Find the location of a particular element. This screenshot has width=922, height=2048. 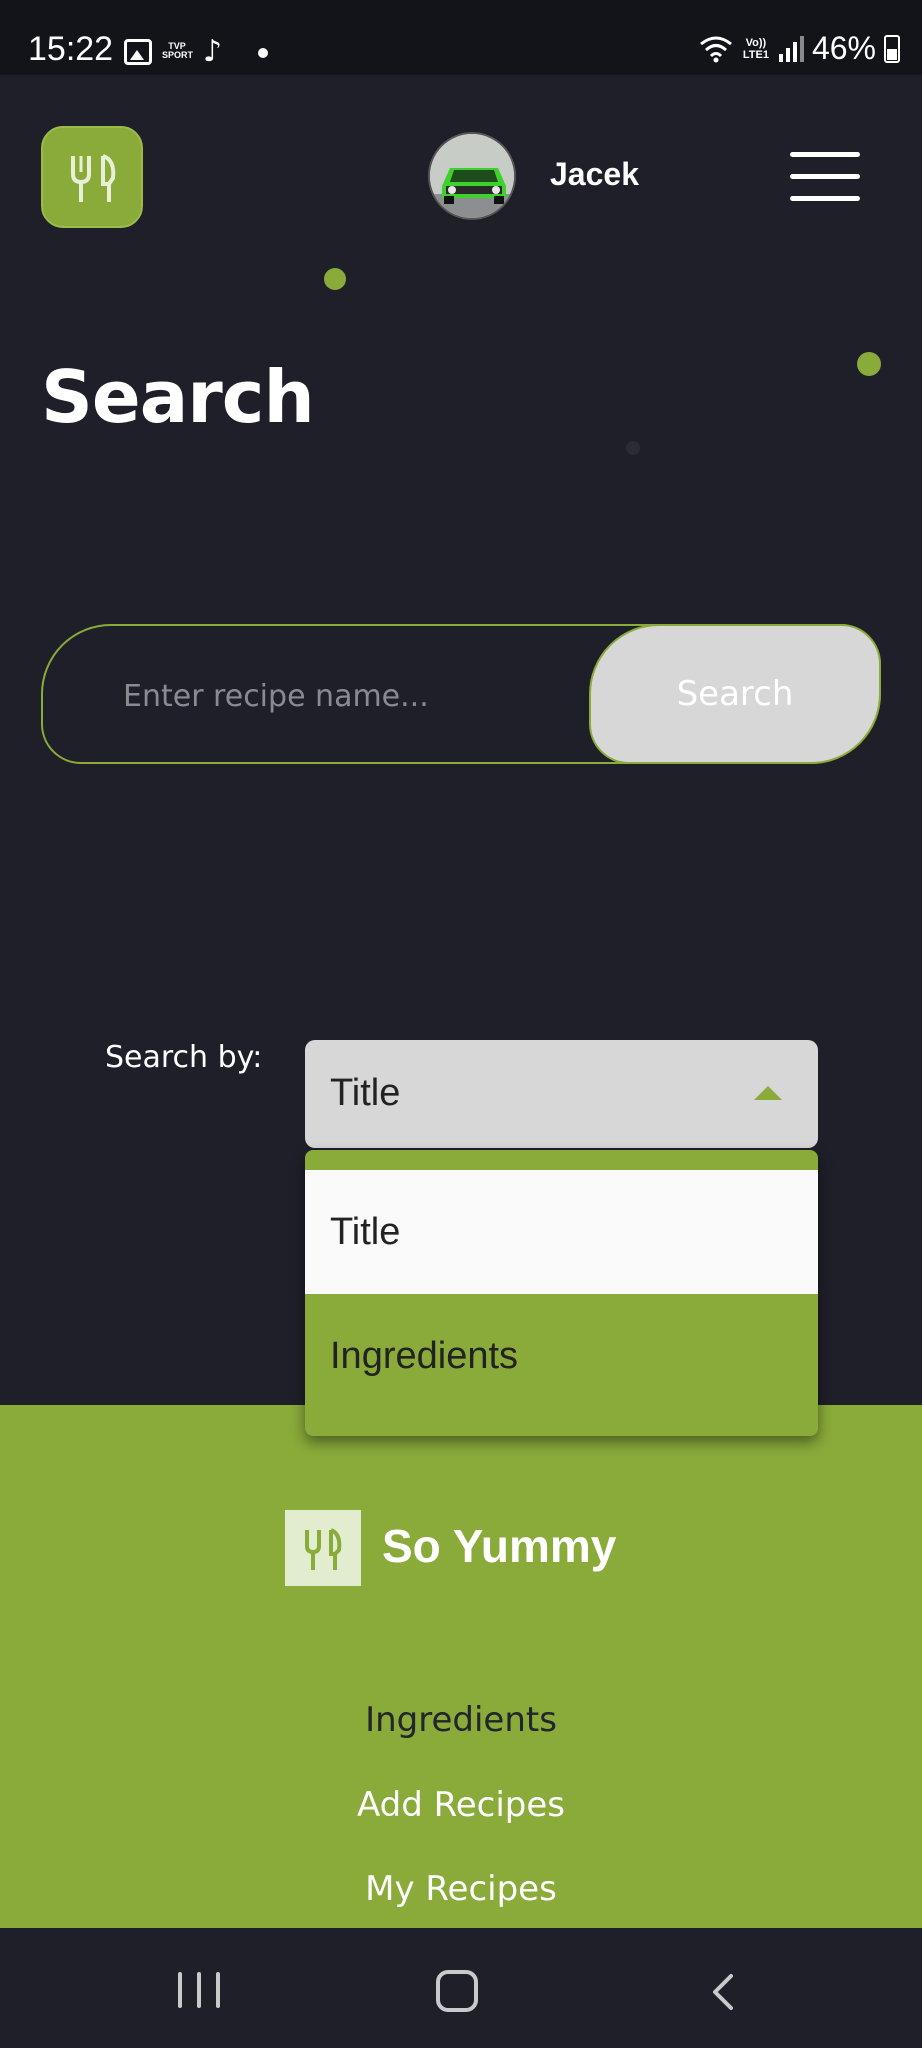

signal-icon is located at coordinates (791, 48).